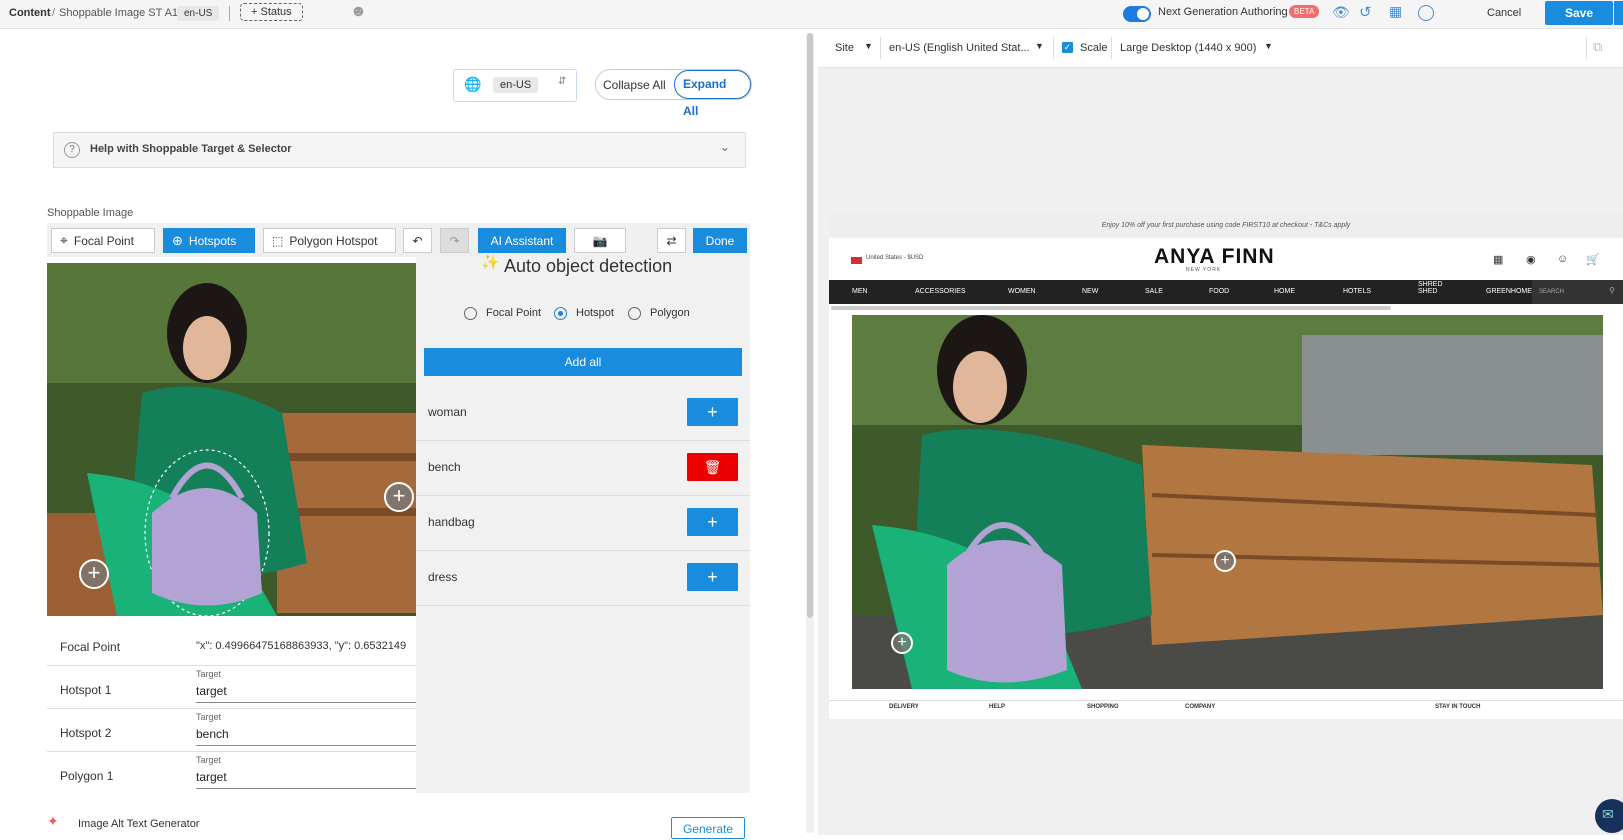 The image size is (1623, 840). I want to click on nav-scrollbar, so click(1111, 308).